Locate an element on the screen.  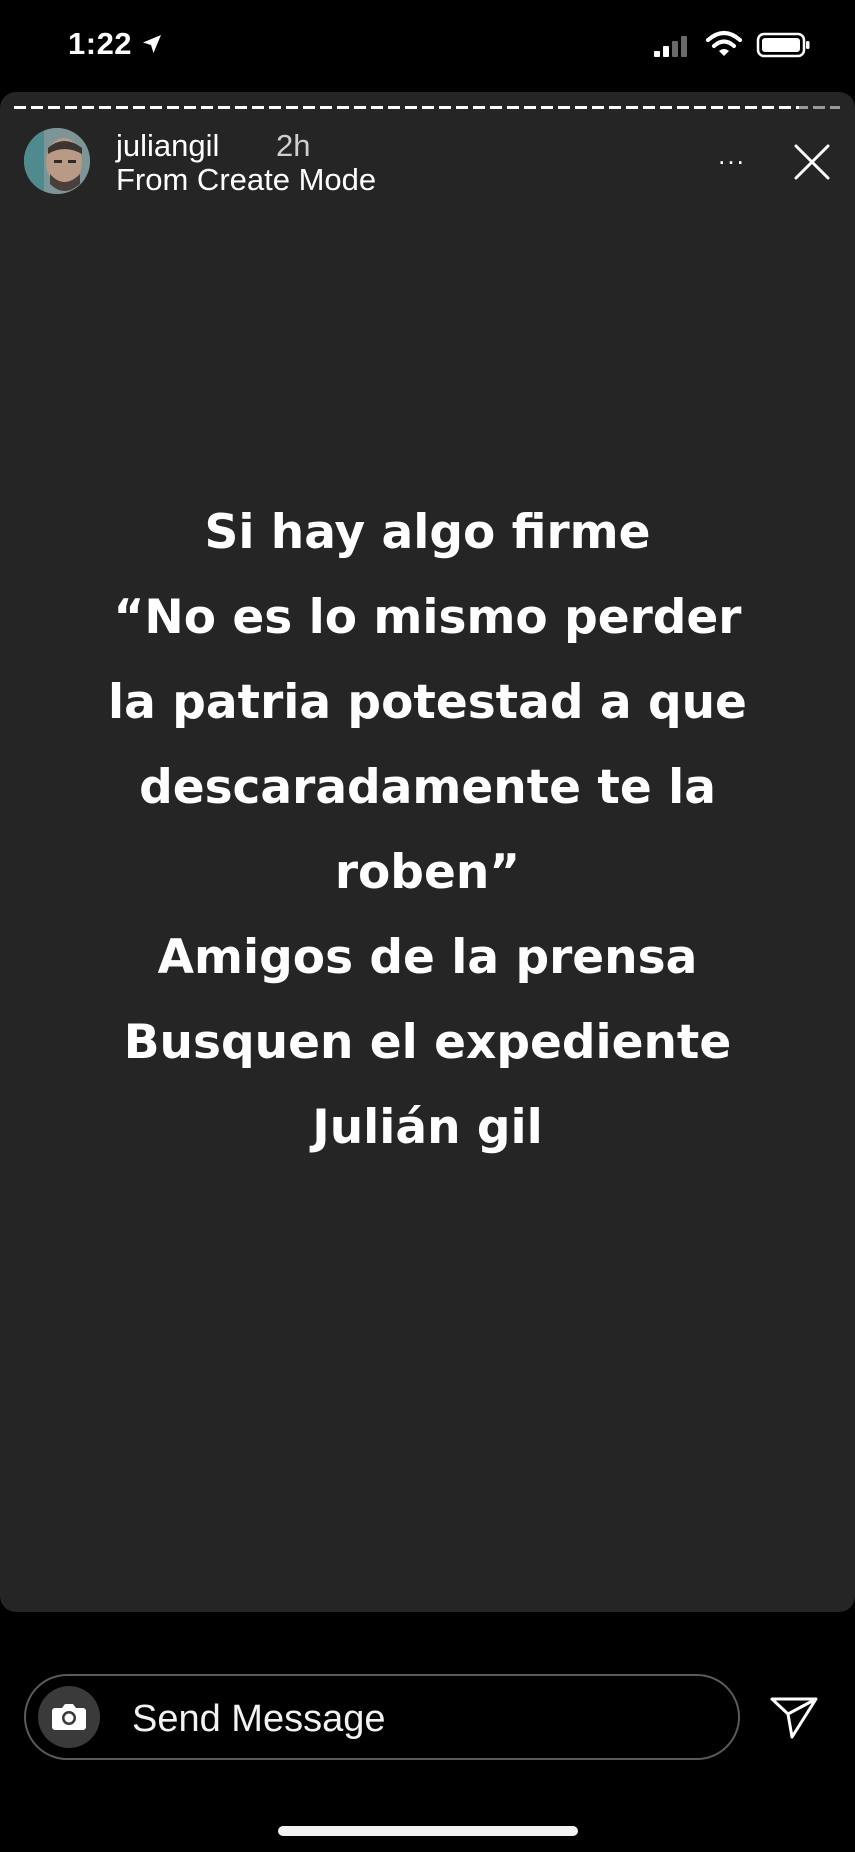
avatar-image is located at coordinates (57, 161).